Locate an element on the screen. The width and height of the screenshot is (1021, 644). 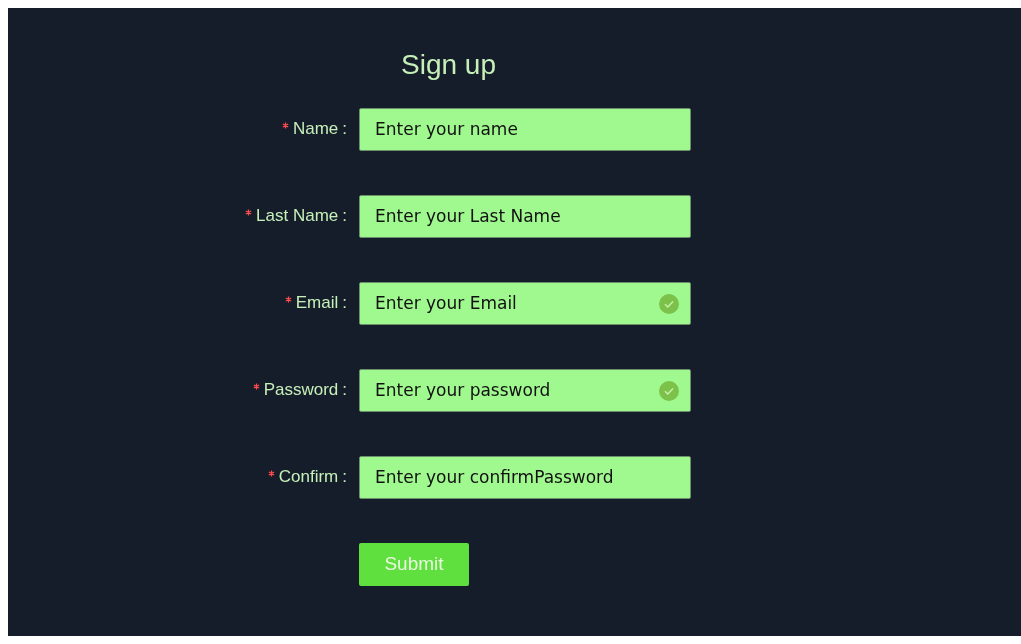
input-field: Enter your Last Name is located at coordinates (525, 216).